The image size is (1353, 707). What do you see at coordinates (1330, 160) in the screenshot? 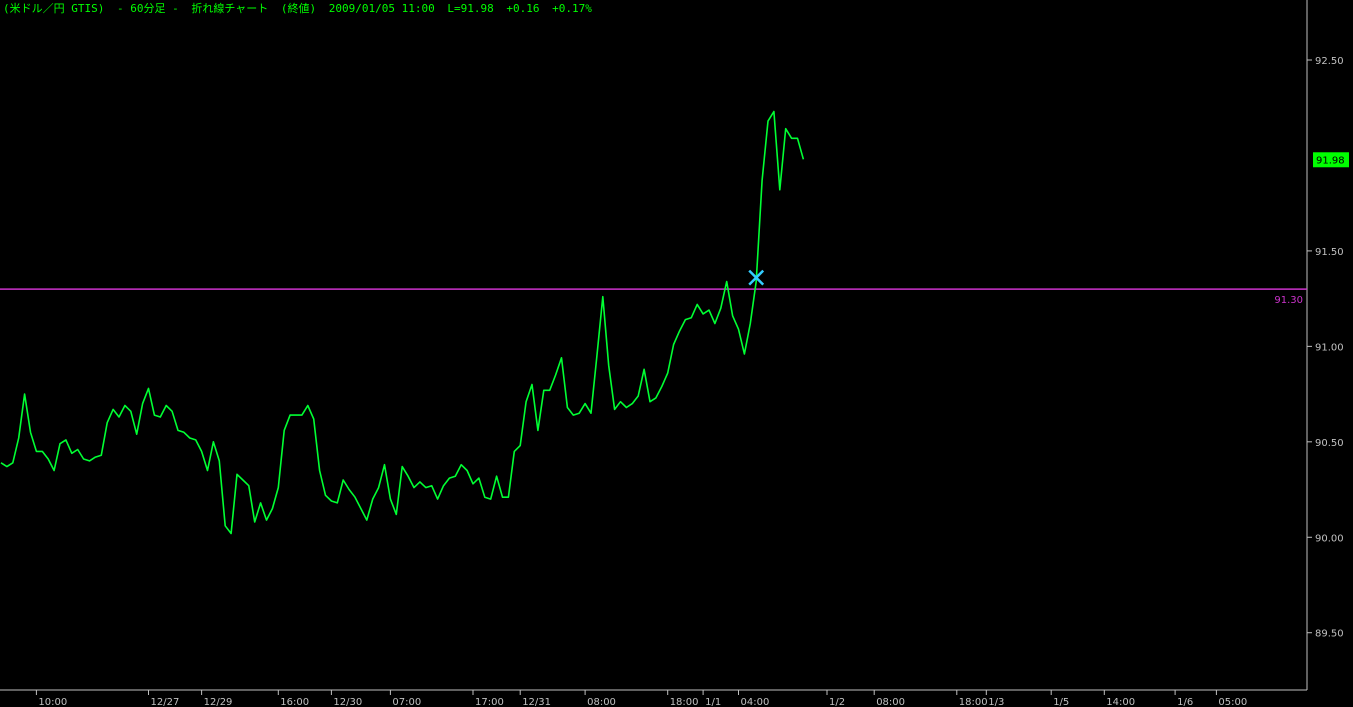
I see `last-value-label: 91.98` at bounding box center [1330, 160].